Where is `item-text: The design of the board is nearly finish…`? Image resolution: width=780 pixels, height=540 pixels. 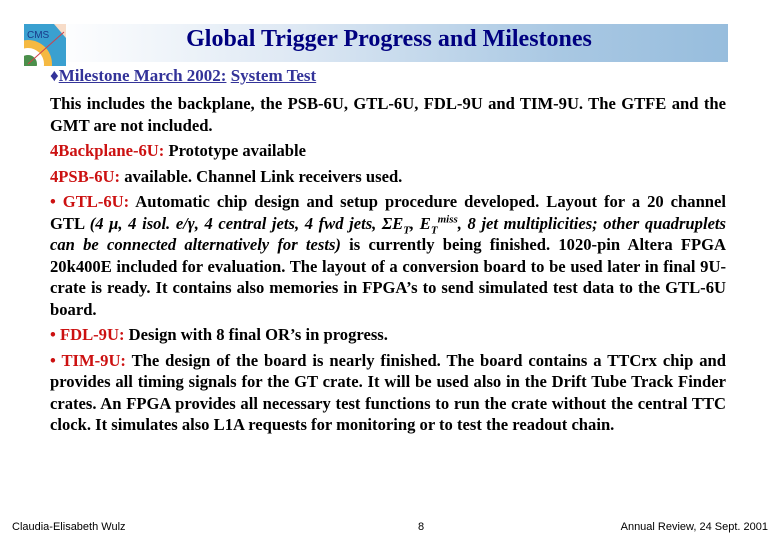
item-text: The design of the board is nearly finish… is located at coordinates (388, 392).